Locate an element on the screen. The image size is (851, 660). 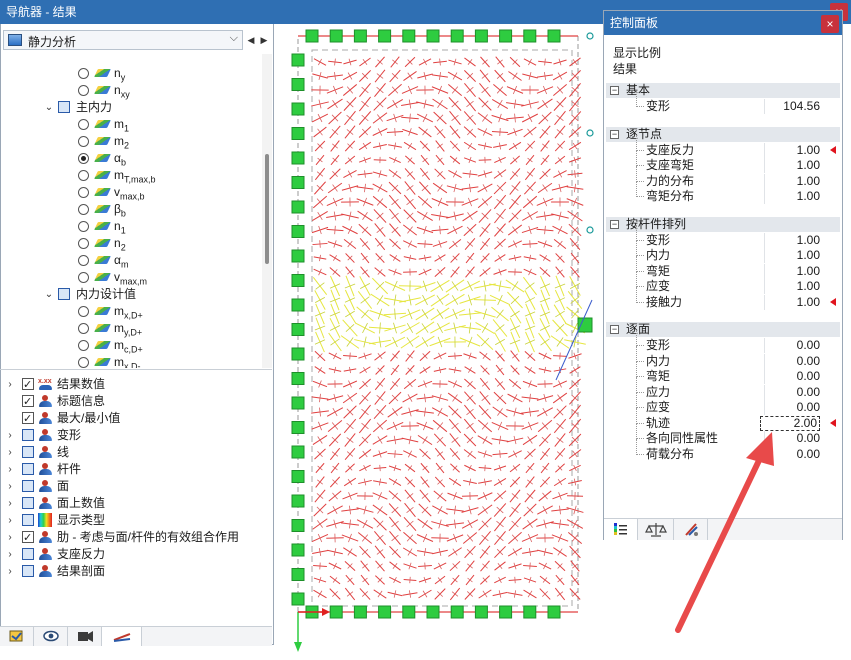
property-row: 变形0.00 is located at coordinates (723, 345).